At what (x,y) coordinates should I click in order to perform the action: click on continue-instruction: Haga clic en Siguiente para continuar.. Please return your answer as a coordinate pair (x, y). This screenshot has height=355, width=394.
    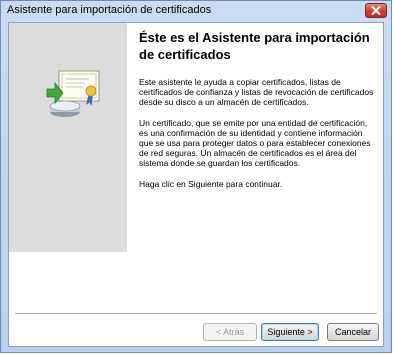
    Looking at the image, I should click on (211, 183).